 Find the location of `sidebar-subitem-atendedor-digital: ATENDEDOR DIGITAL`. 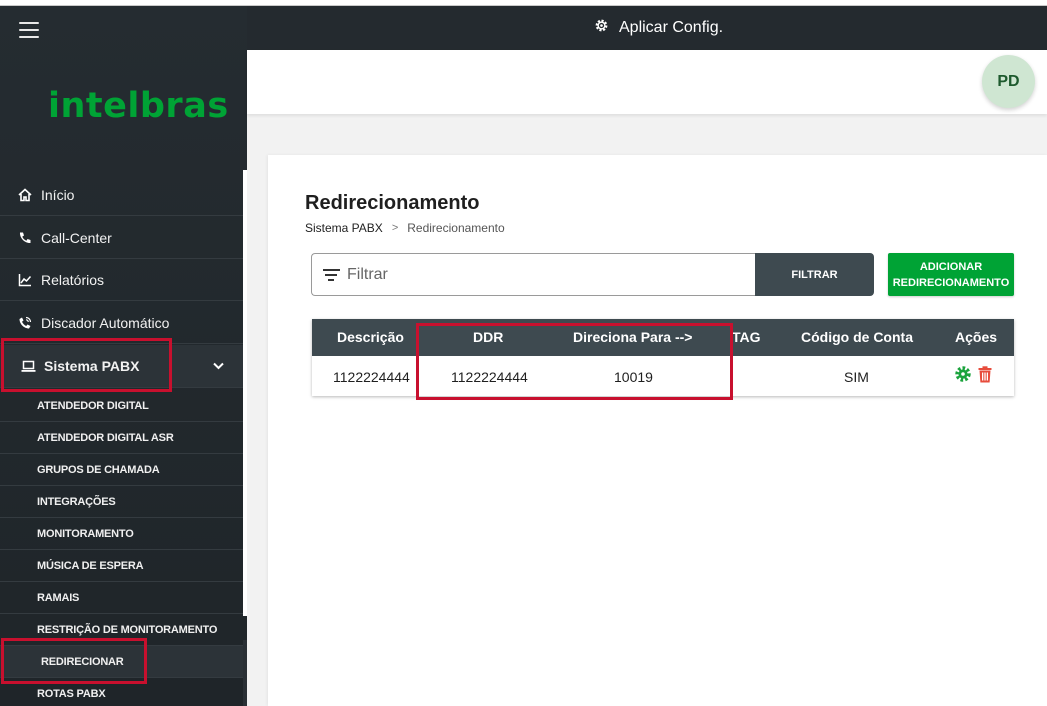

sidebar-subitem-atendedor-digital: ATENDEDOR DIGITAL is located at coordinates (121, 406).